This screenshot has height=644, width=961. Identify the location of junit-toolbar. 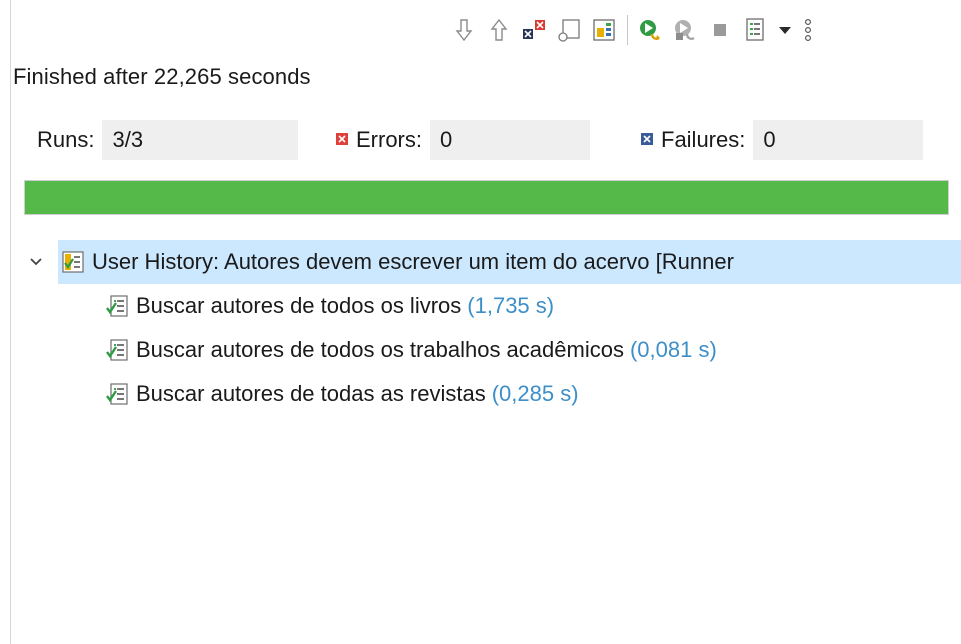
(634, 30).